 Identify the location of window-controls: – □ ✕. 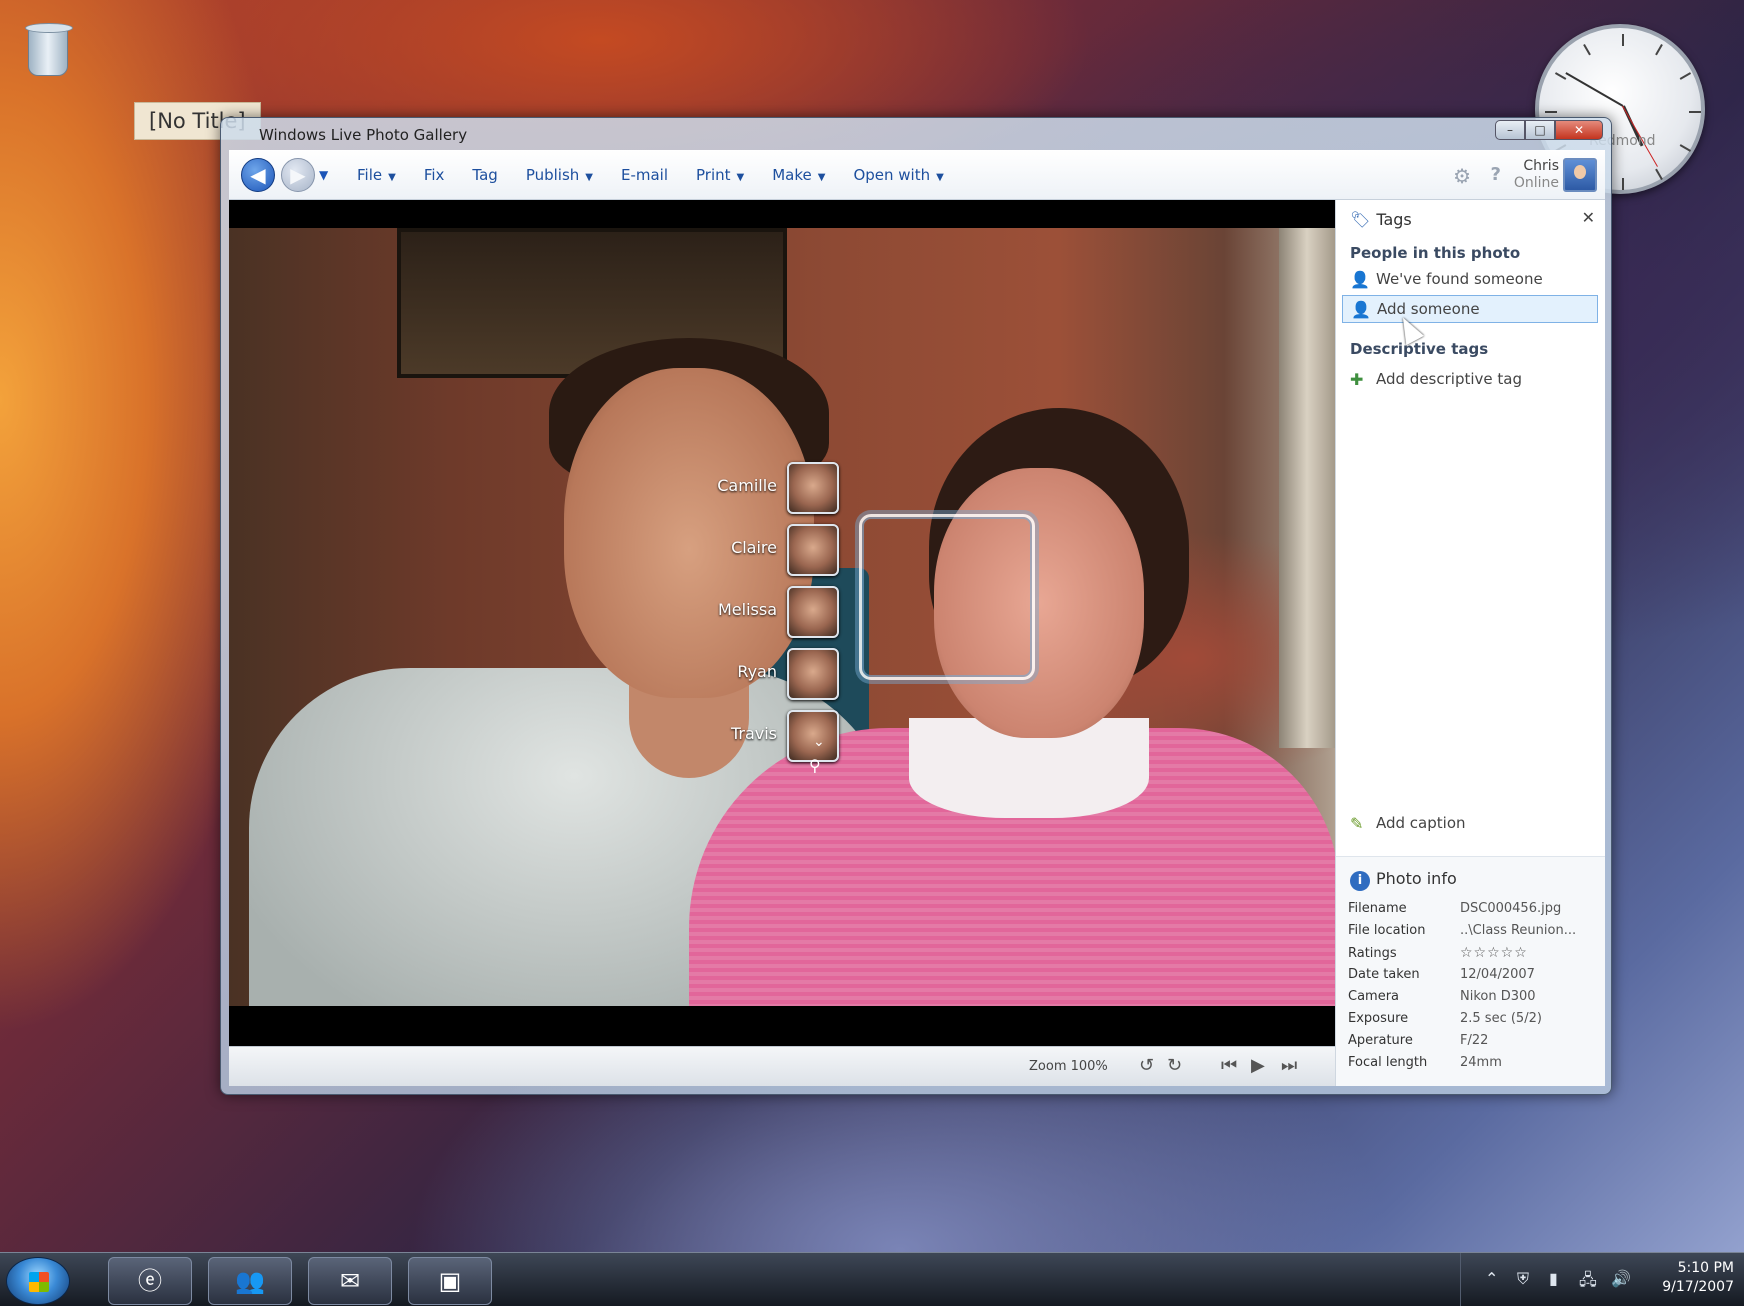
(1549, 130).